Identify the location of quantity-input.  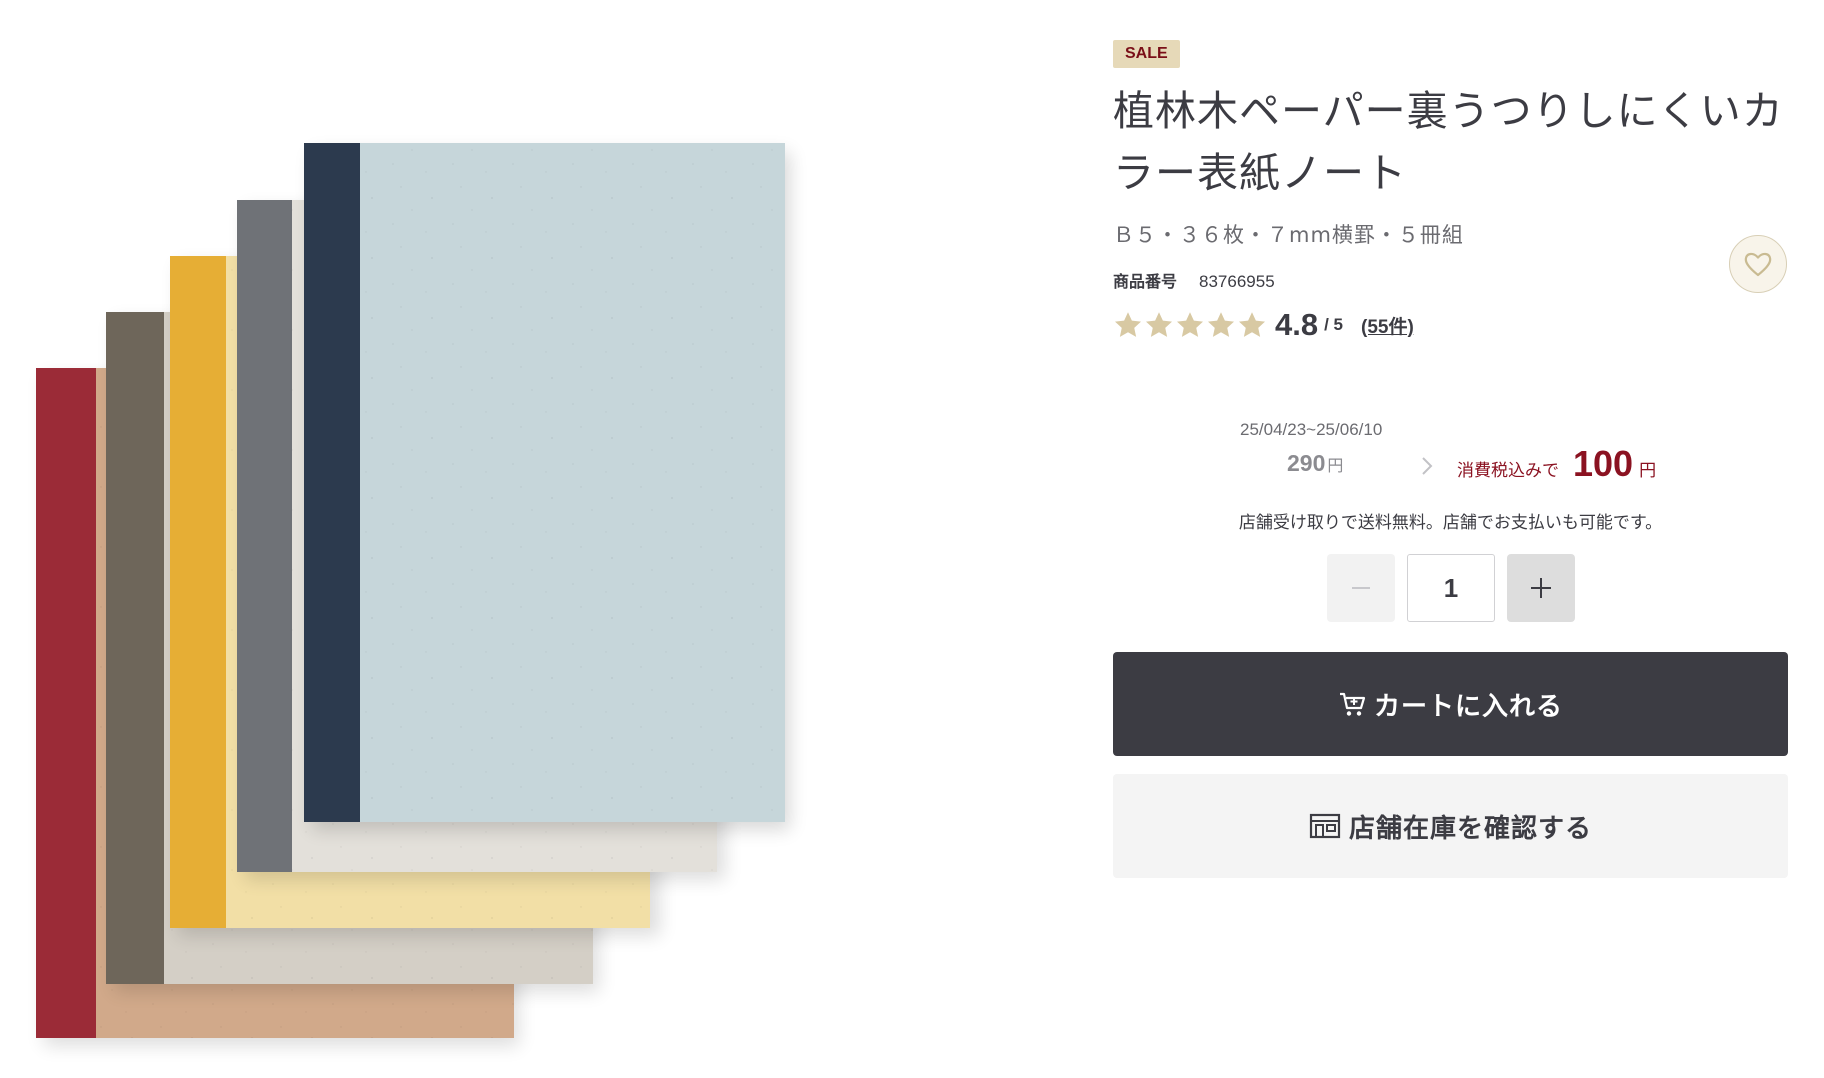
(1451, 588).